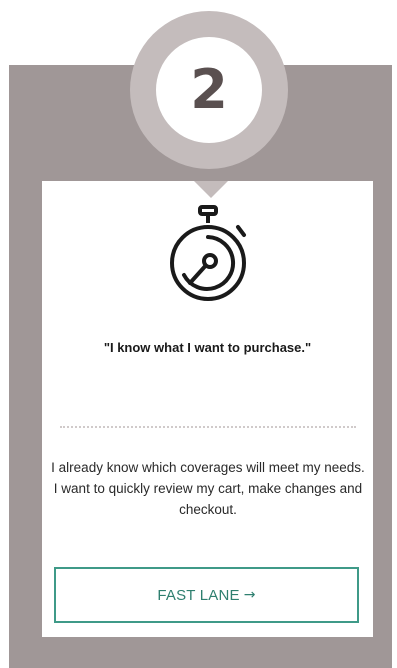 The image size is (397, 668). Describe the element at coordinates (208, 253) in the screenshot. I see `stopwatch-icon` at that location.